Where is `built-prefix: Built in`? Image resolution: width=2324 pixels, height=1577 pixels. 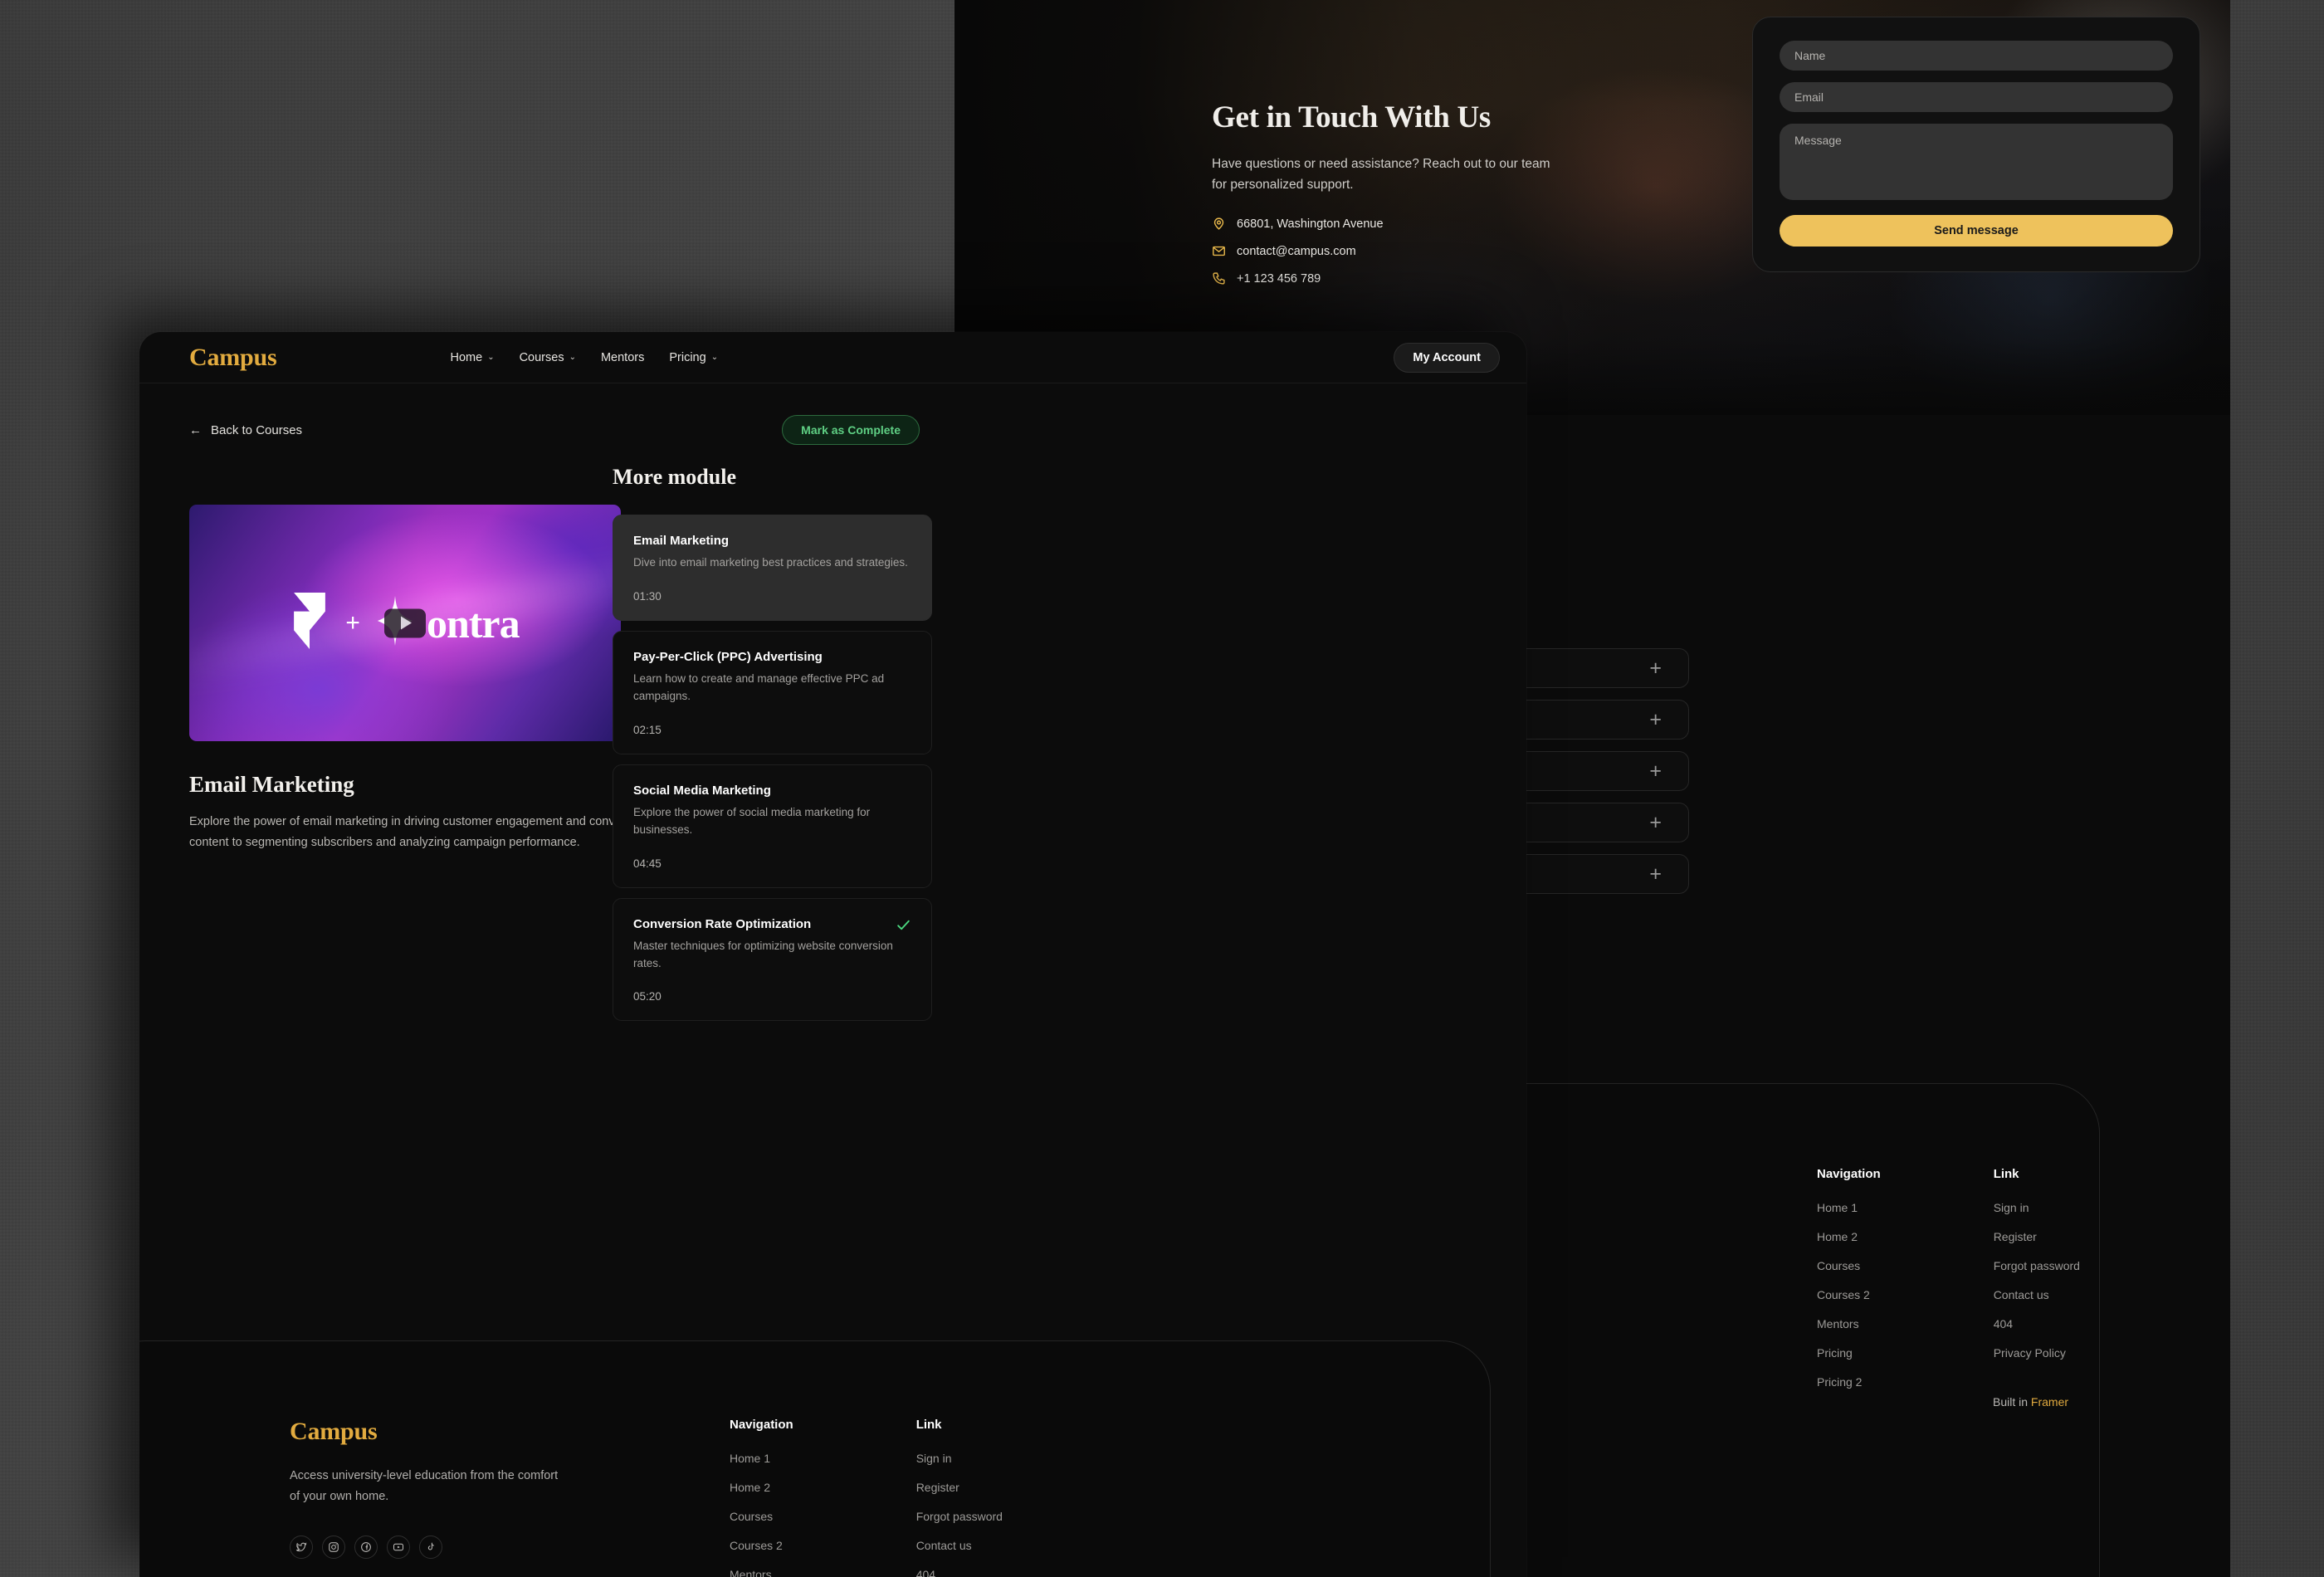 built-prefix: Built in is located at coordinates (2012, 1402).